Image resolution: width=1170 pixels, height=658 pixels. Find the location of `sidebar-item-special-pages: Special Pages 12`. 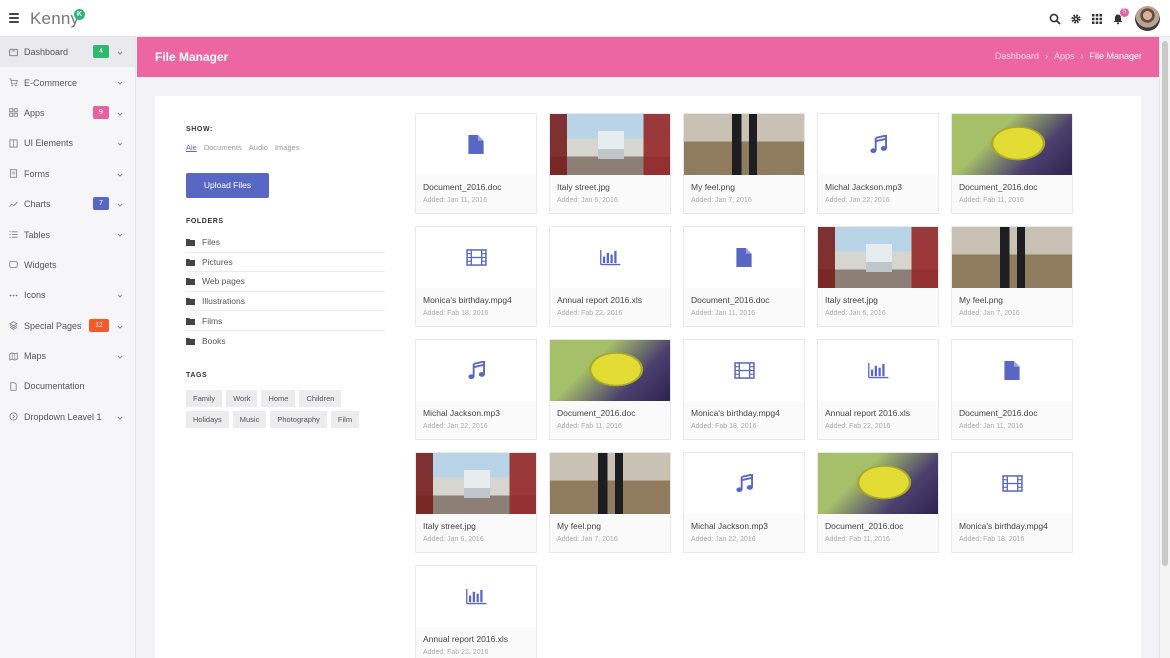

sidebar-item-special-pages: Special Pages 12 is located at coordinates (67, 326).